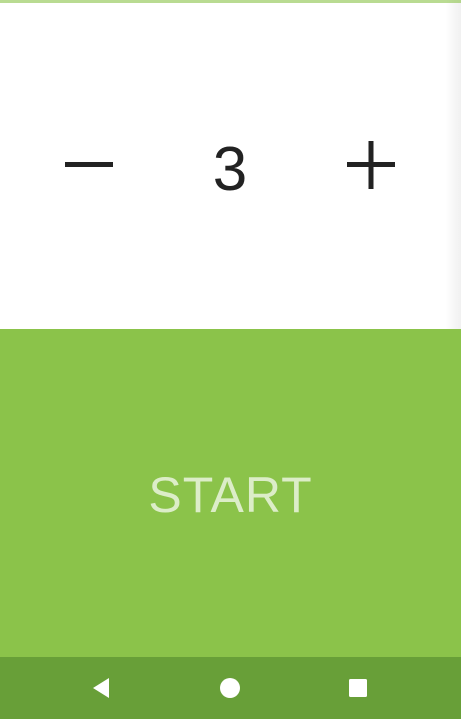  What do you see at coordinates (230, 1) in the screenshot?
I see `top-accent-line` at bounding box center [230, 1].